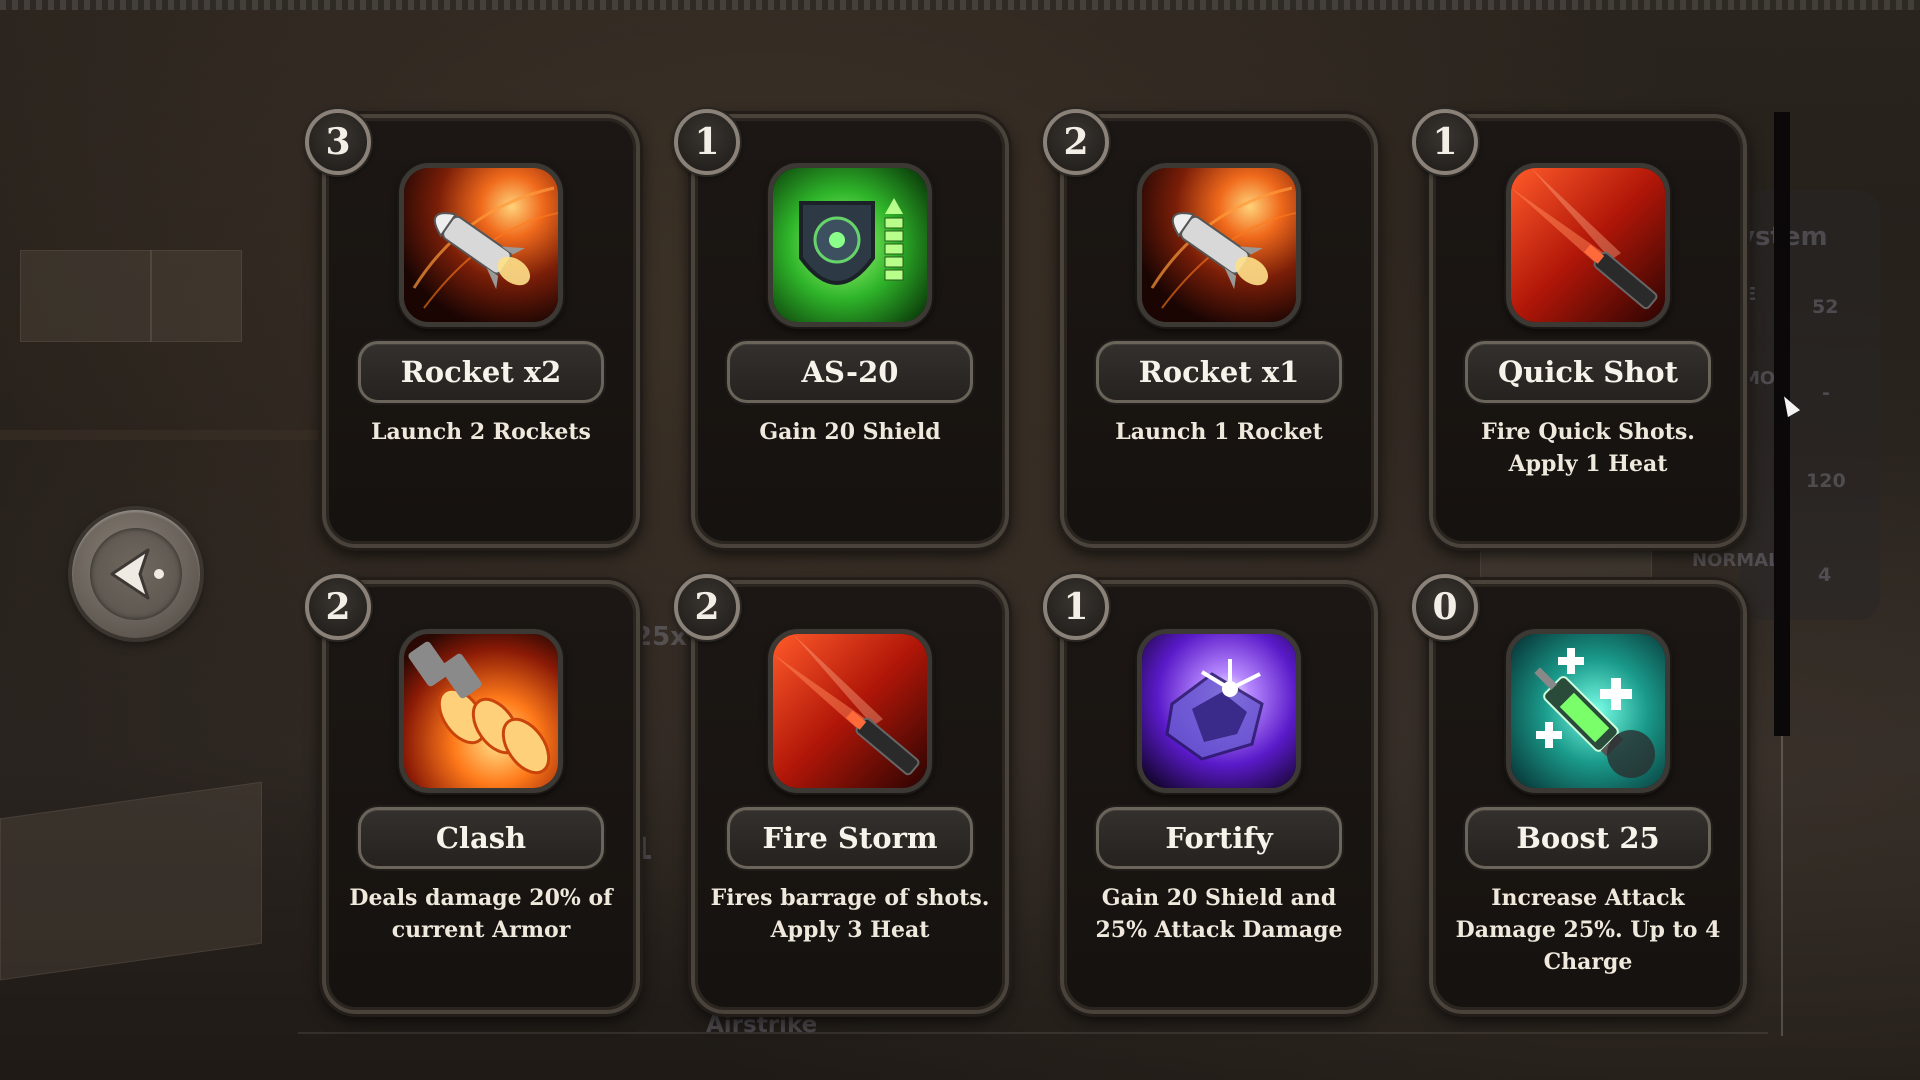  I want to click on card-name-plate: Rocket x2, so click(481, 372).